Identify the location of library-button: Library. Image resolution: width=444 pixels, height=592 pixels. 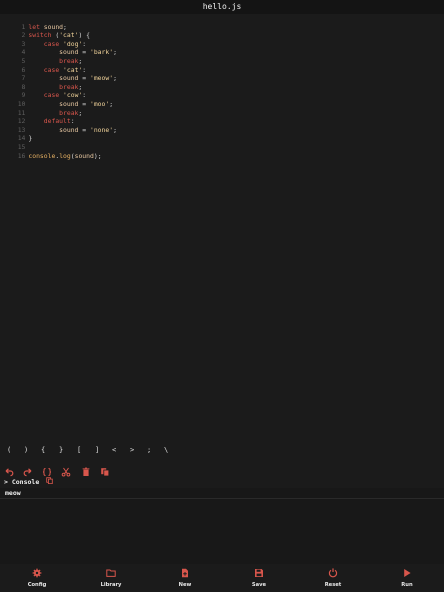
(111, 579).